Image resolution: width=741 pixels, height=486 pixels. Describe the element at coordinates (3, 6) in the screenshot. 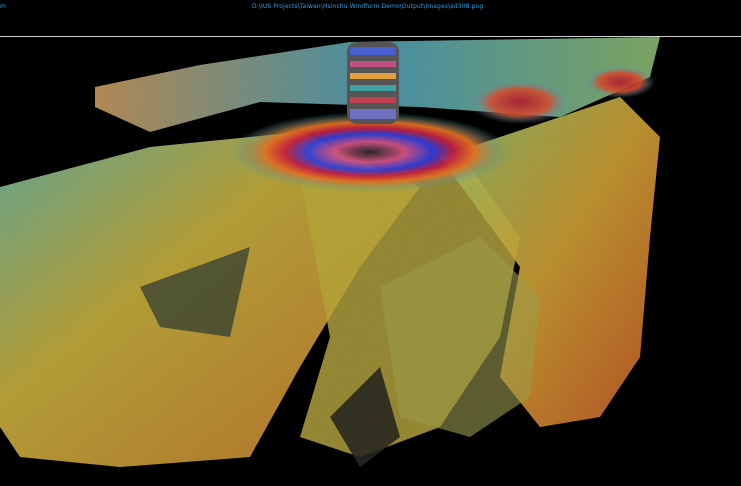

I see `app-name-fragment: m` at that location.